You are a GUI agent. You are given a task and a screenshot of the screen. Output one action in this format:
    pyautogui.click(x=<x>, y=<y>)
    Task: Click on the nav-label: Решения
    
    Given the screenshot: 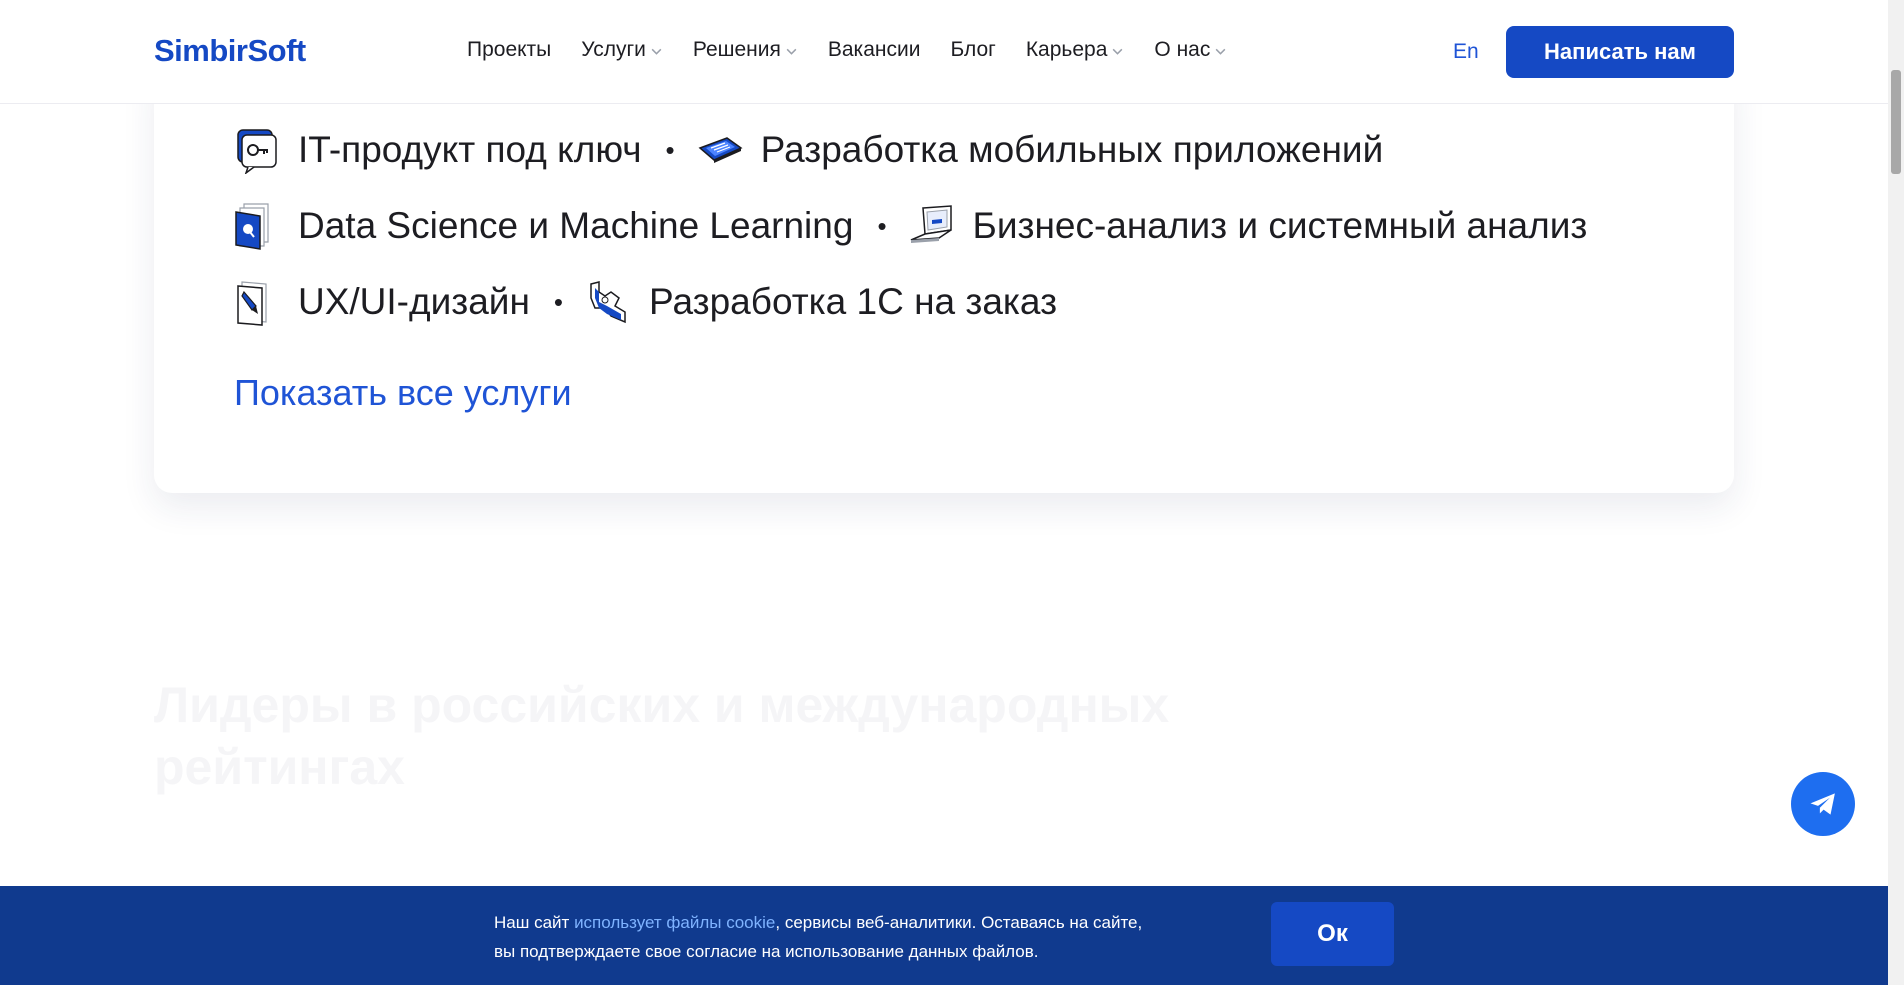 What is the action you would take?
    pyautogui.click(x=736, y=49)
    